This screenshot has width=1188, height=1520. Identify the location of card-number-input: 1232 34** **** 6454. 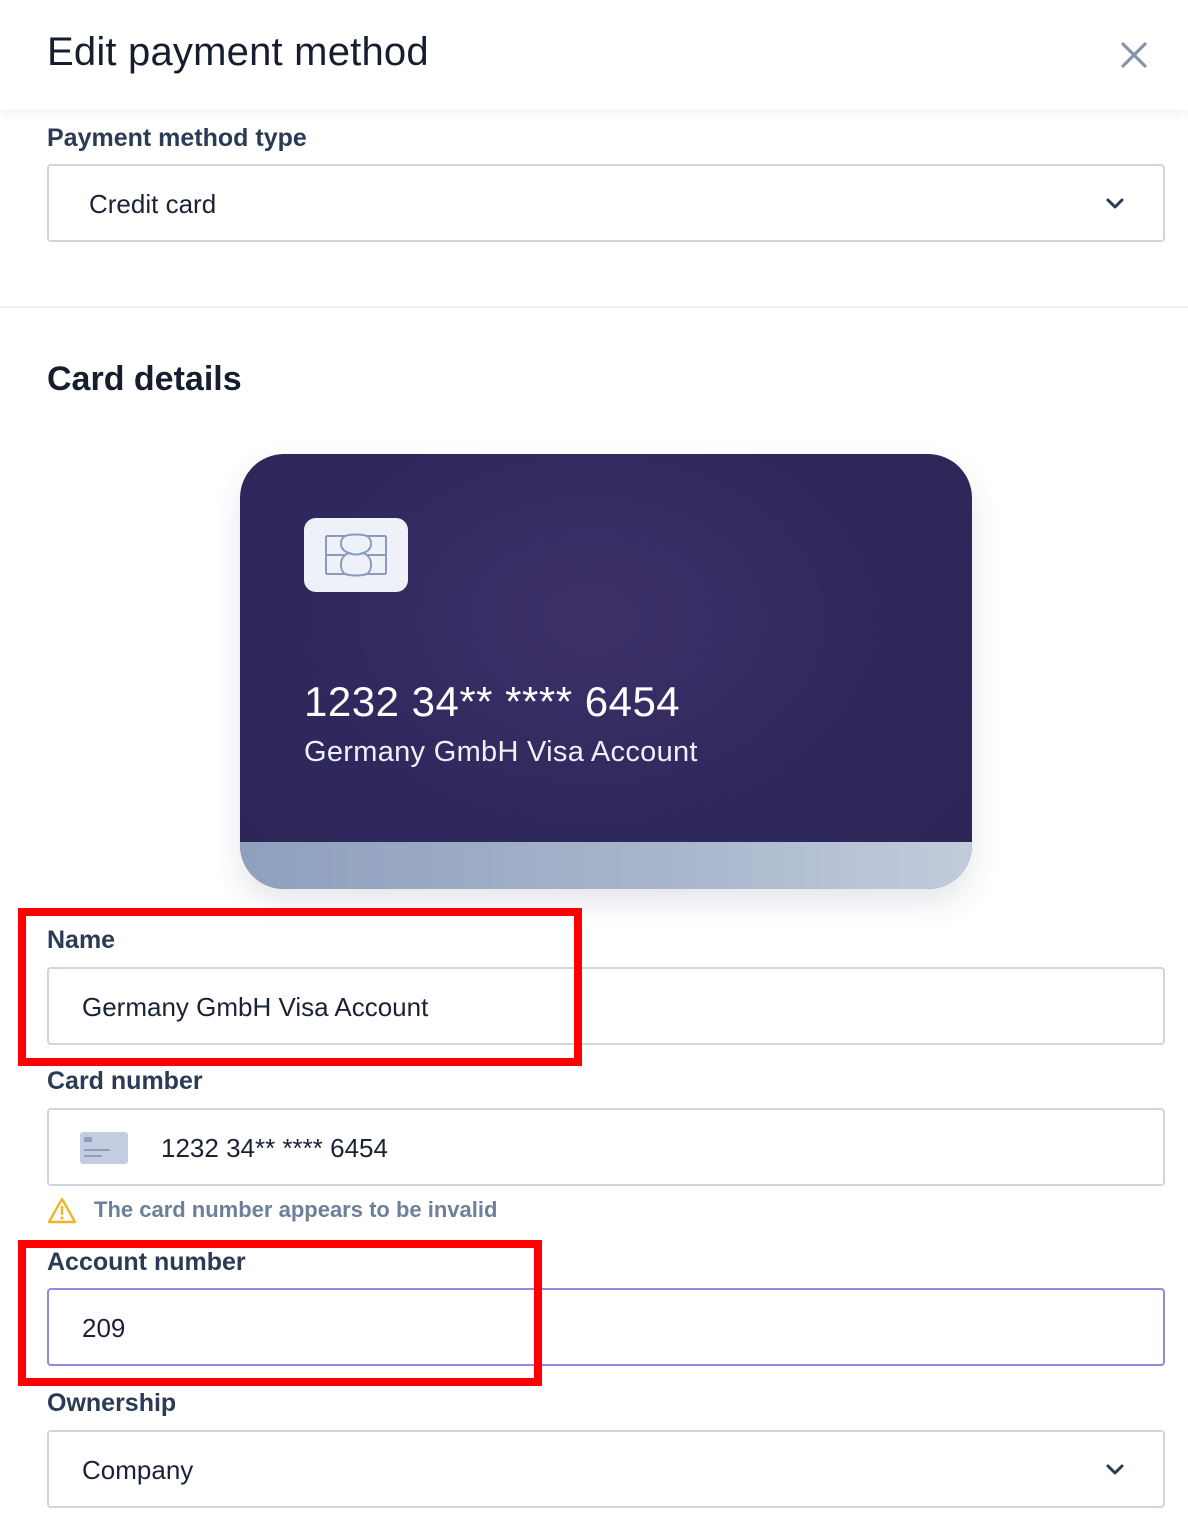
(606, 1147).